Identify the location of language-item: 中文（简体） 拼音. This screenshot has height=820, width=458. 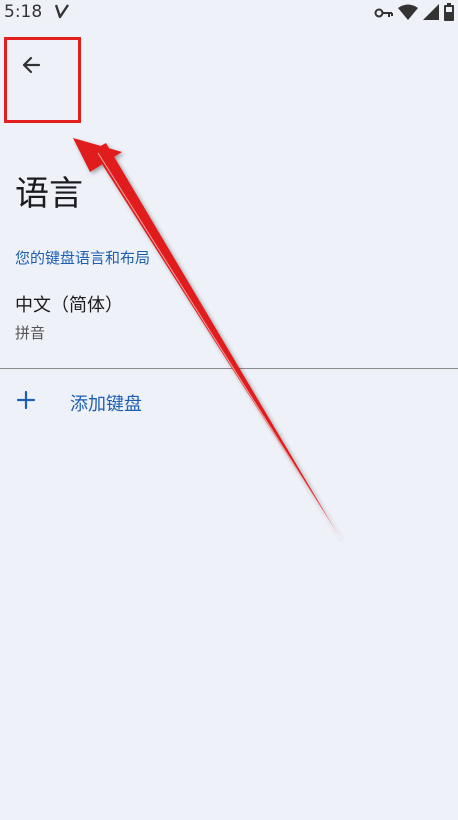
(225, 318).